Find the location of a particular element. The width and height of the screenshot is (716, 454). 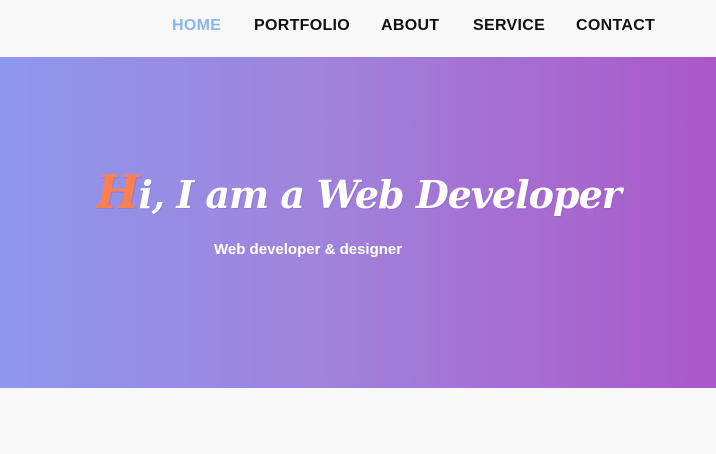

nav-item-about: ABOUT is located at coordinates (410, 26).